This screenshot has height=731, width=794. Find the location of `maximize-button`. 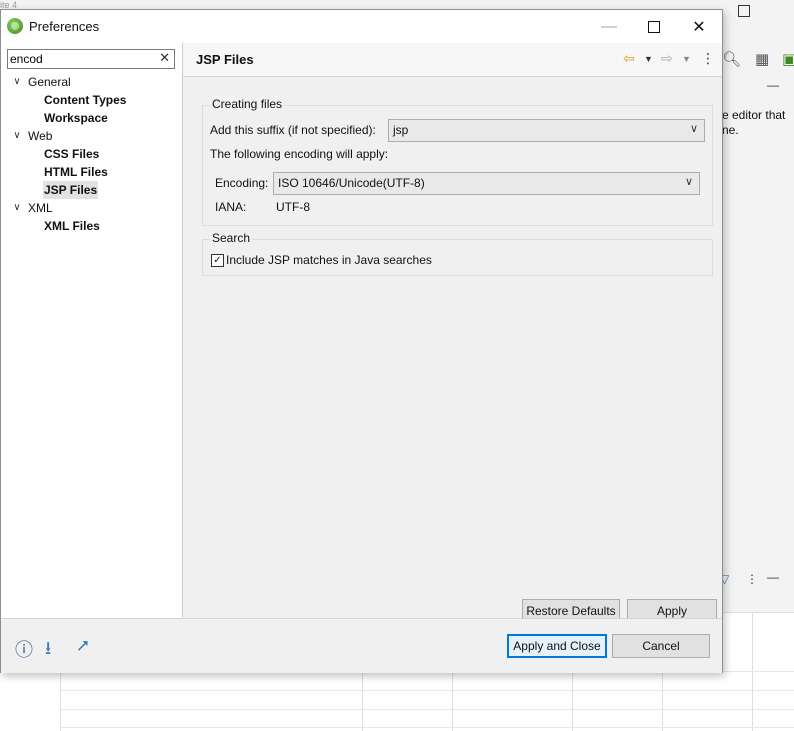

maximize-button is located at coordinates (654, 26).